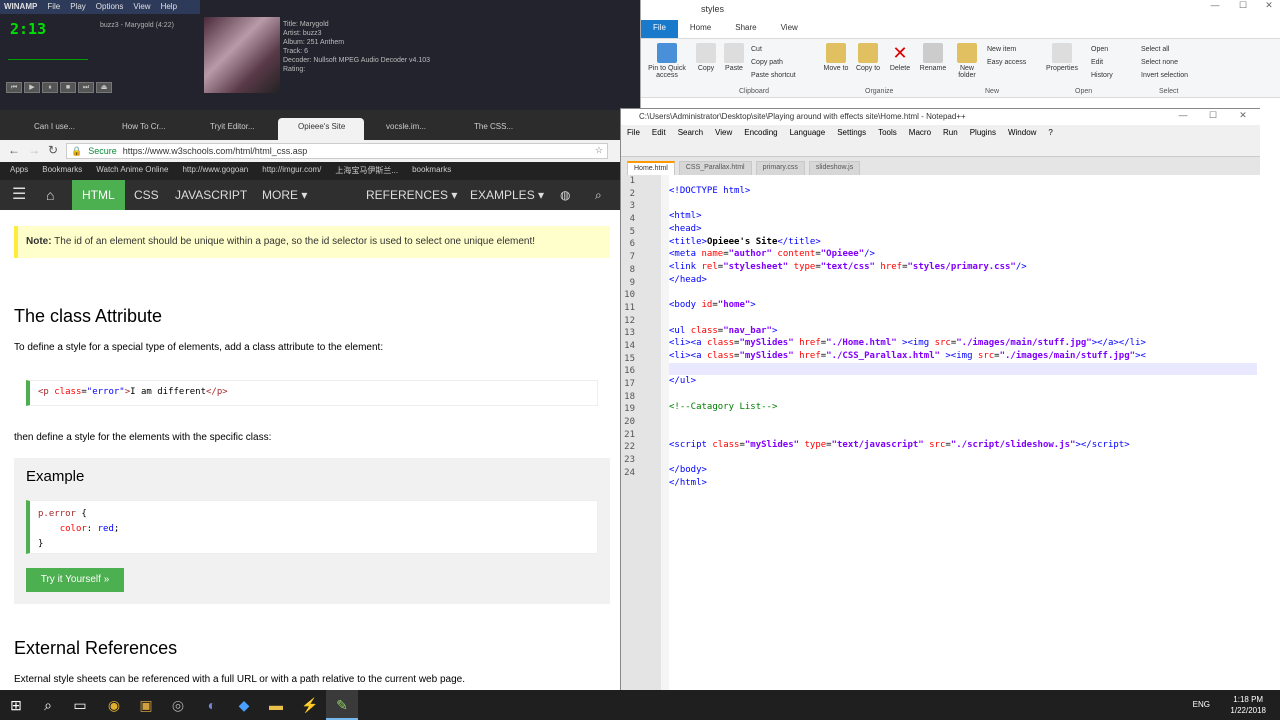  I want to click on winamp-menu-view: View, so click(141, 7).